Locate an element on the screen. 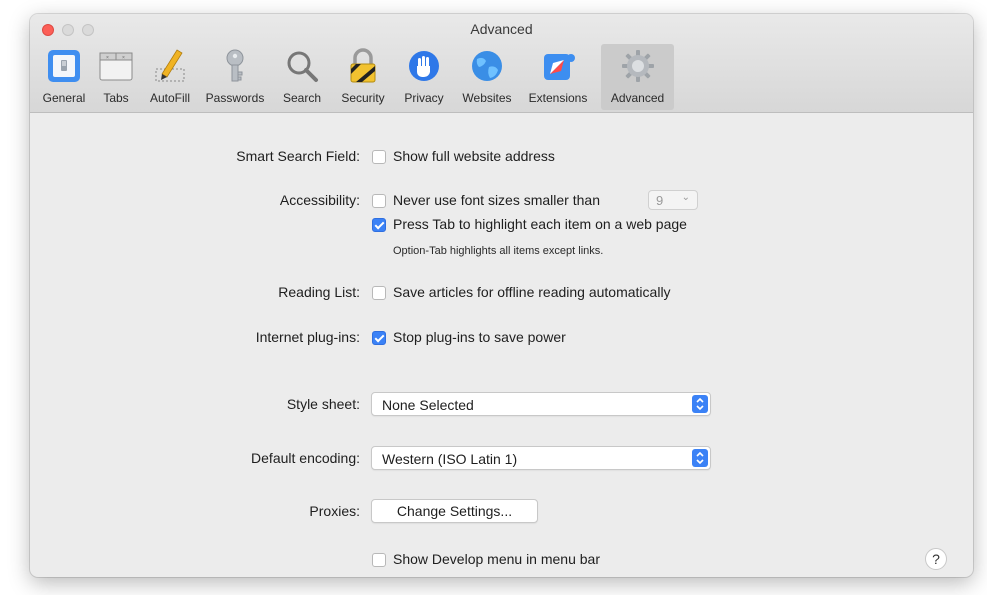  tab-label: Security is located at coordinates (363, 98).